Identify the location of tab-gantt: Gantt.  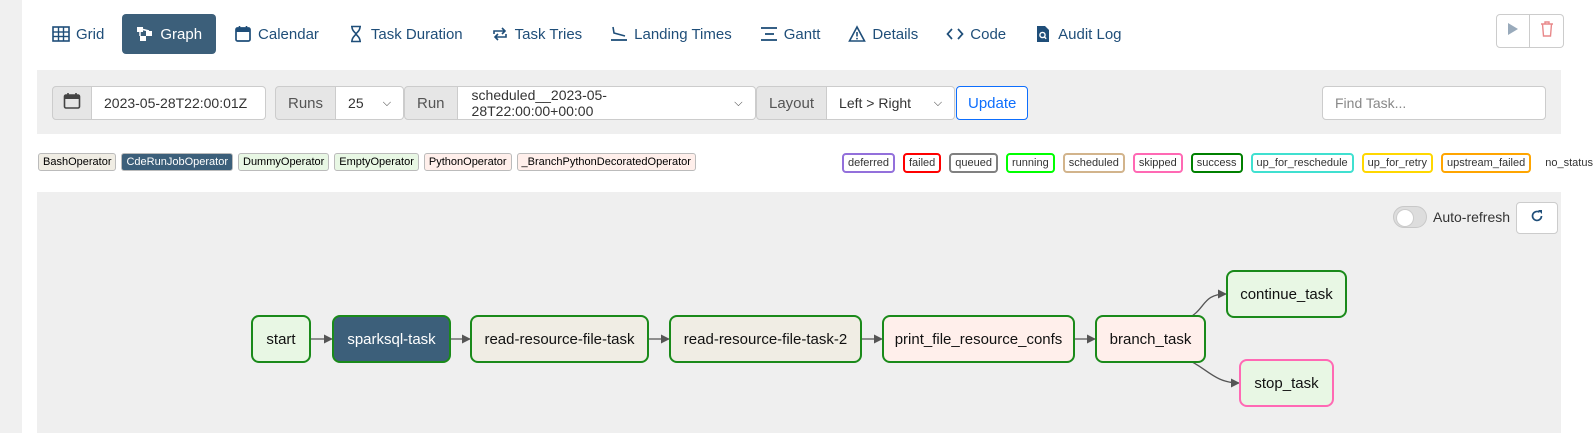
(790, 34).